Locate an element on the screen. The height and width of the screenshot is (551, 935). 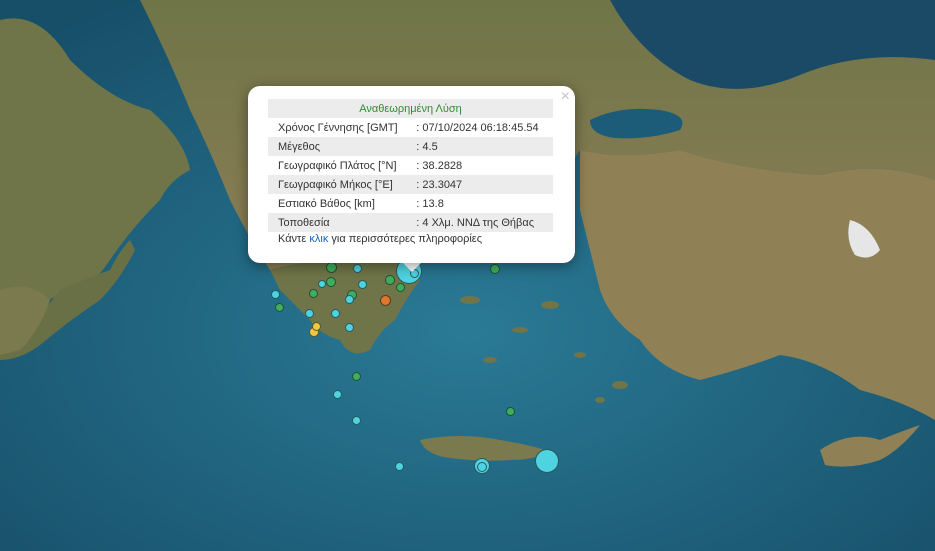
info-row: Τοποθεσία : 4 Χλμ. ΝΝΔ της Θήβας is located at coordinates (410, 222).